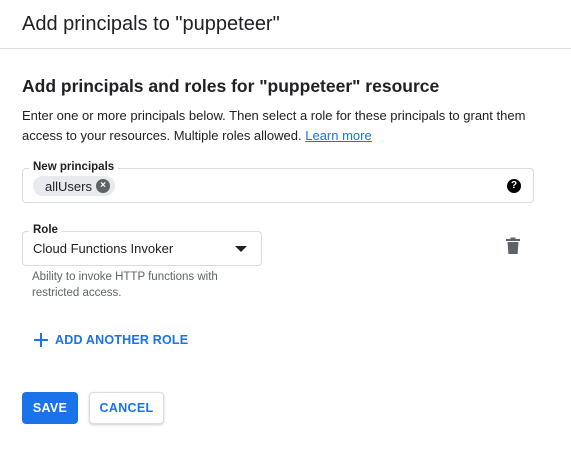 This screenshot has height=460, width=571. I want to click on save-button: SAVE, so click(50, 408).